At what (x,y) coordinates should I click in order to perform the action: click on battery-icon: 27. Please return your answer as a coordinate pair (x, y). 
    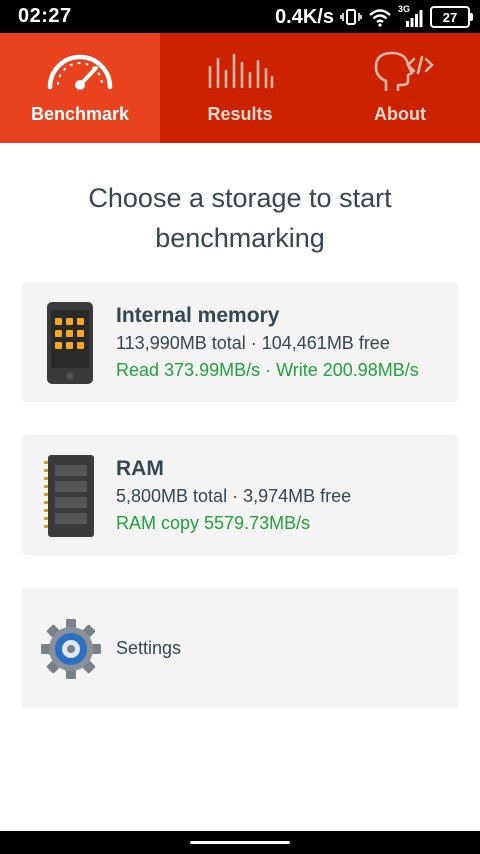
    Looking at the image, I should click on (451, 17).